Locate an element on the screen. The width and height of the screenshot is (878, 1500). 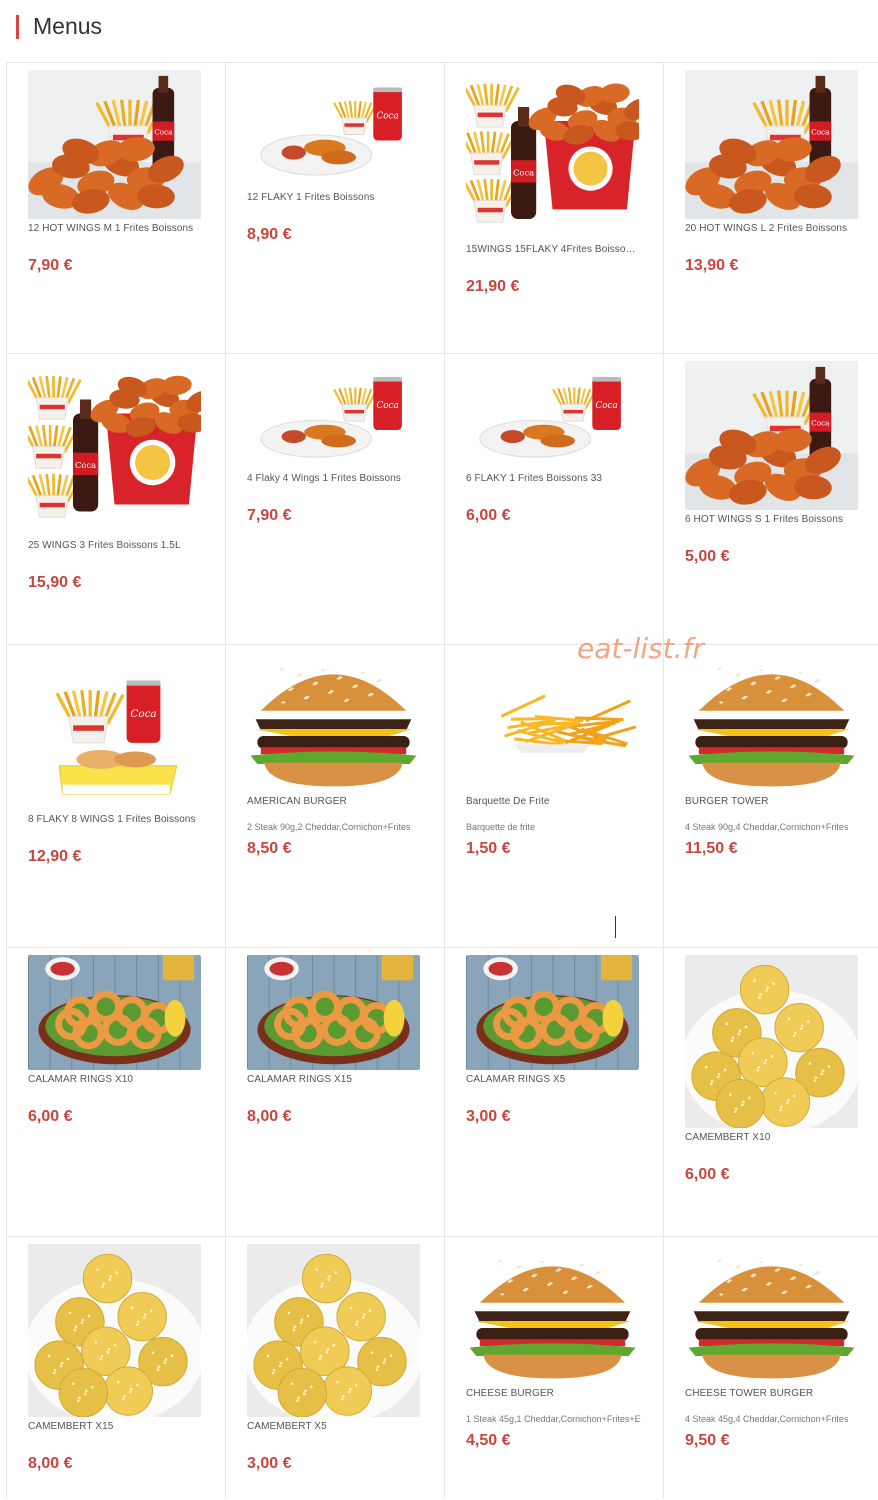
menu-item-name: 8 FLAKY 8 WINGS 1 Frites Boissons is located at coordinates (112, 819).